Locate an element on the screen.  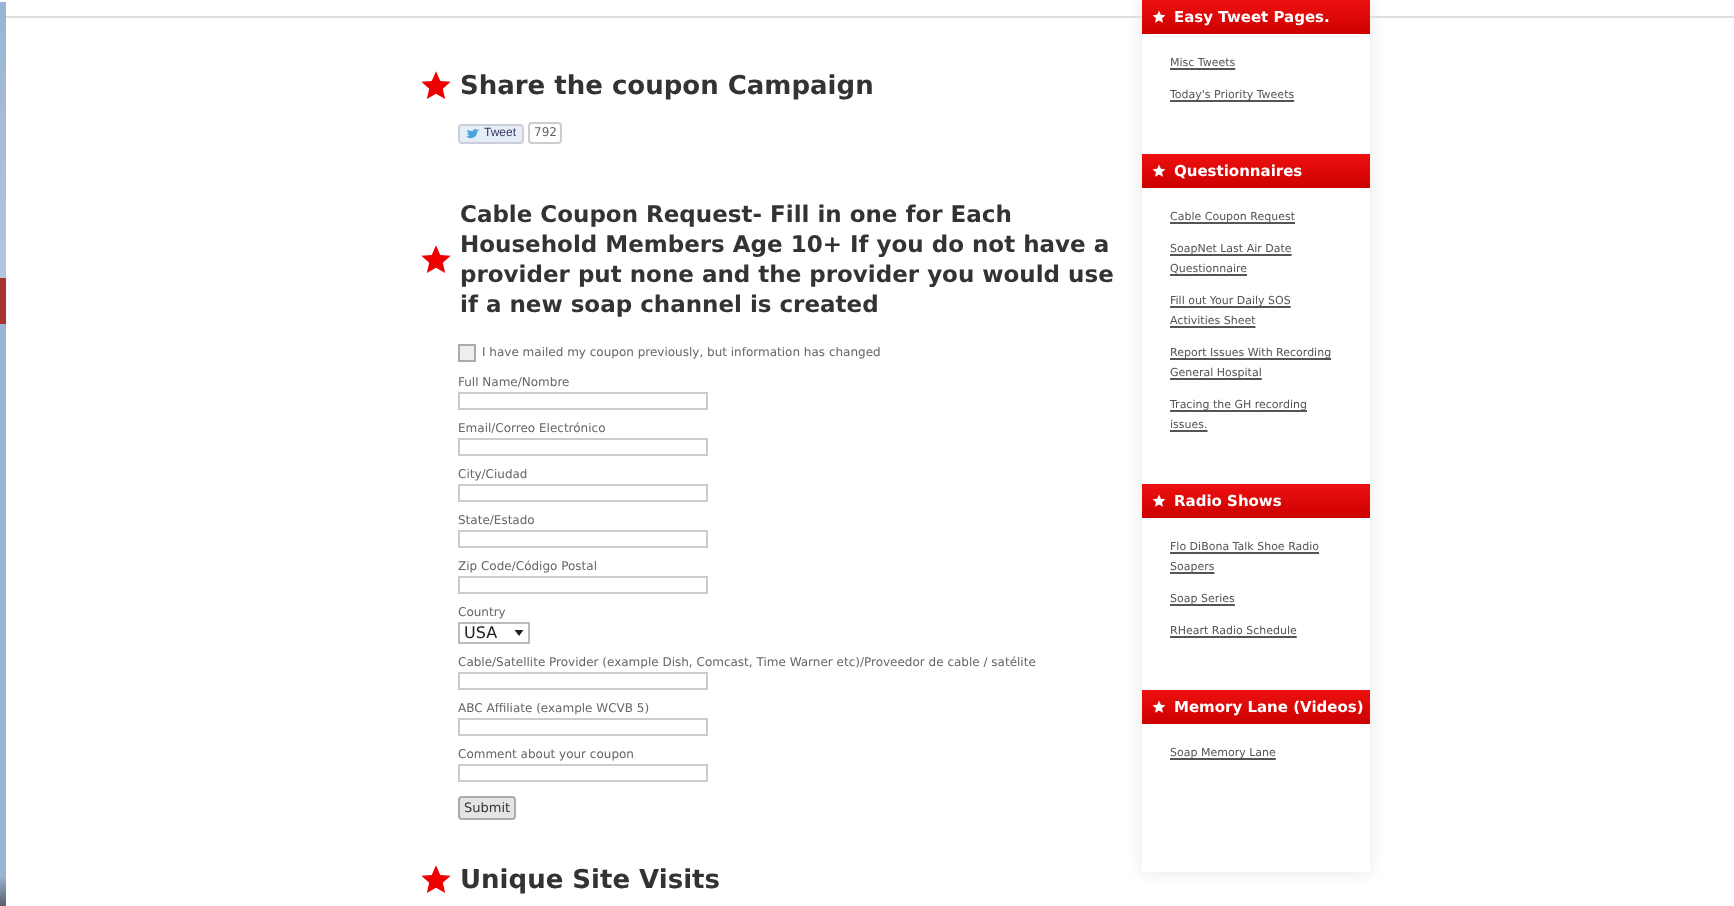
section-heading: Share the coupon Campaign is located at coordinates (667, 86).